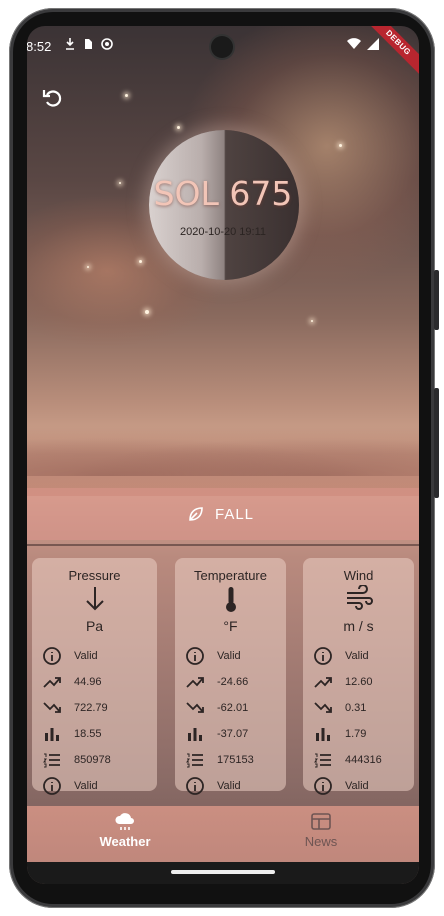  What do you see at coordinates (233, 708) in the screenshot?
I see `min-value: -62.01` at bounding box center [233, 708].